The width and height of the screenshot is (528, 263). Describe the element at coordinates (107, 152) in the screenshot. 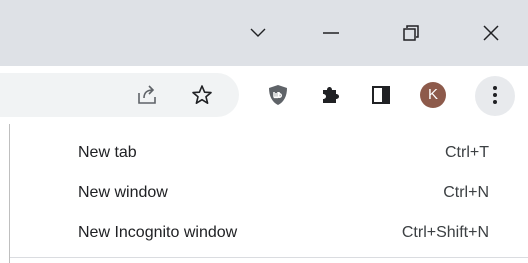

I see `menu-item-label: New tab` at that location.